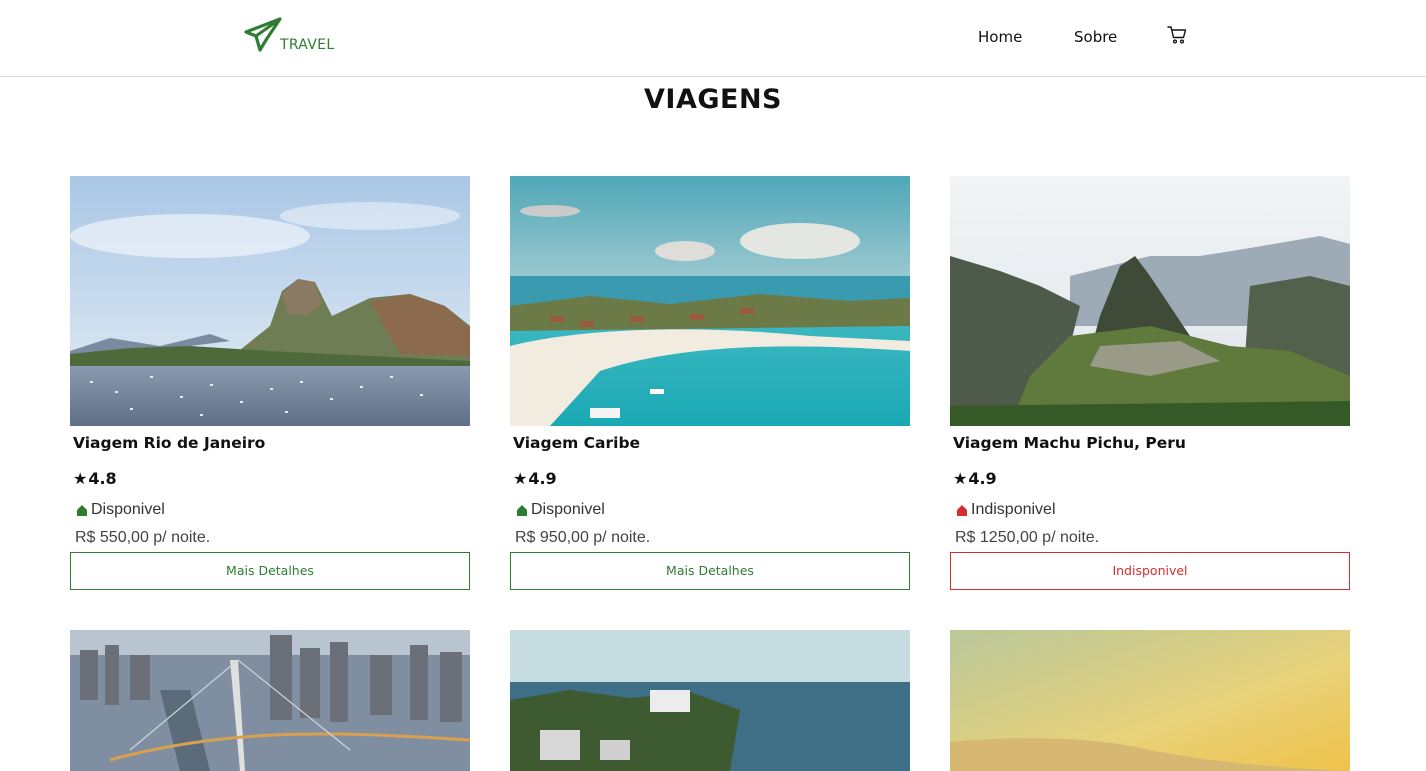 The image size is (1426, 771). What do you see at coordinates (713, 38) in the screenshot?
I see `site-header: TRAVEL Home Sobre` at bounding box center [713, 38].